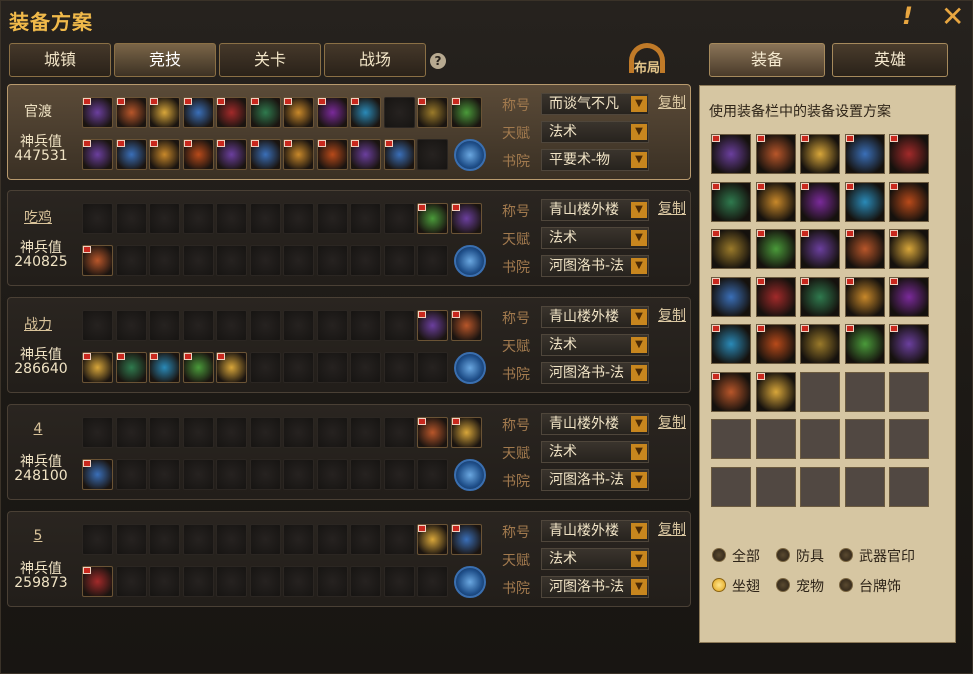  I want to click on talent-select: 法术 ▼, so click(595, 132).